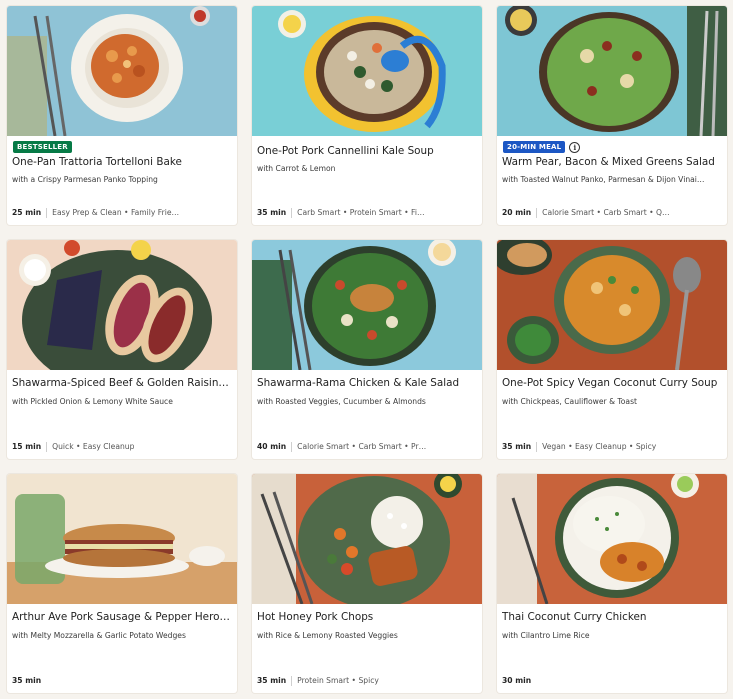  I want to click on recipe-subtitle: with Pickled Onion & Lemony White Sauce, so click(92, 401).